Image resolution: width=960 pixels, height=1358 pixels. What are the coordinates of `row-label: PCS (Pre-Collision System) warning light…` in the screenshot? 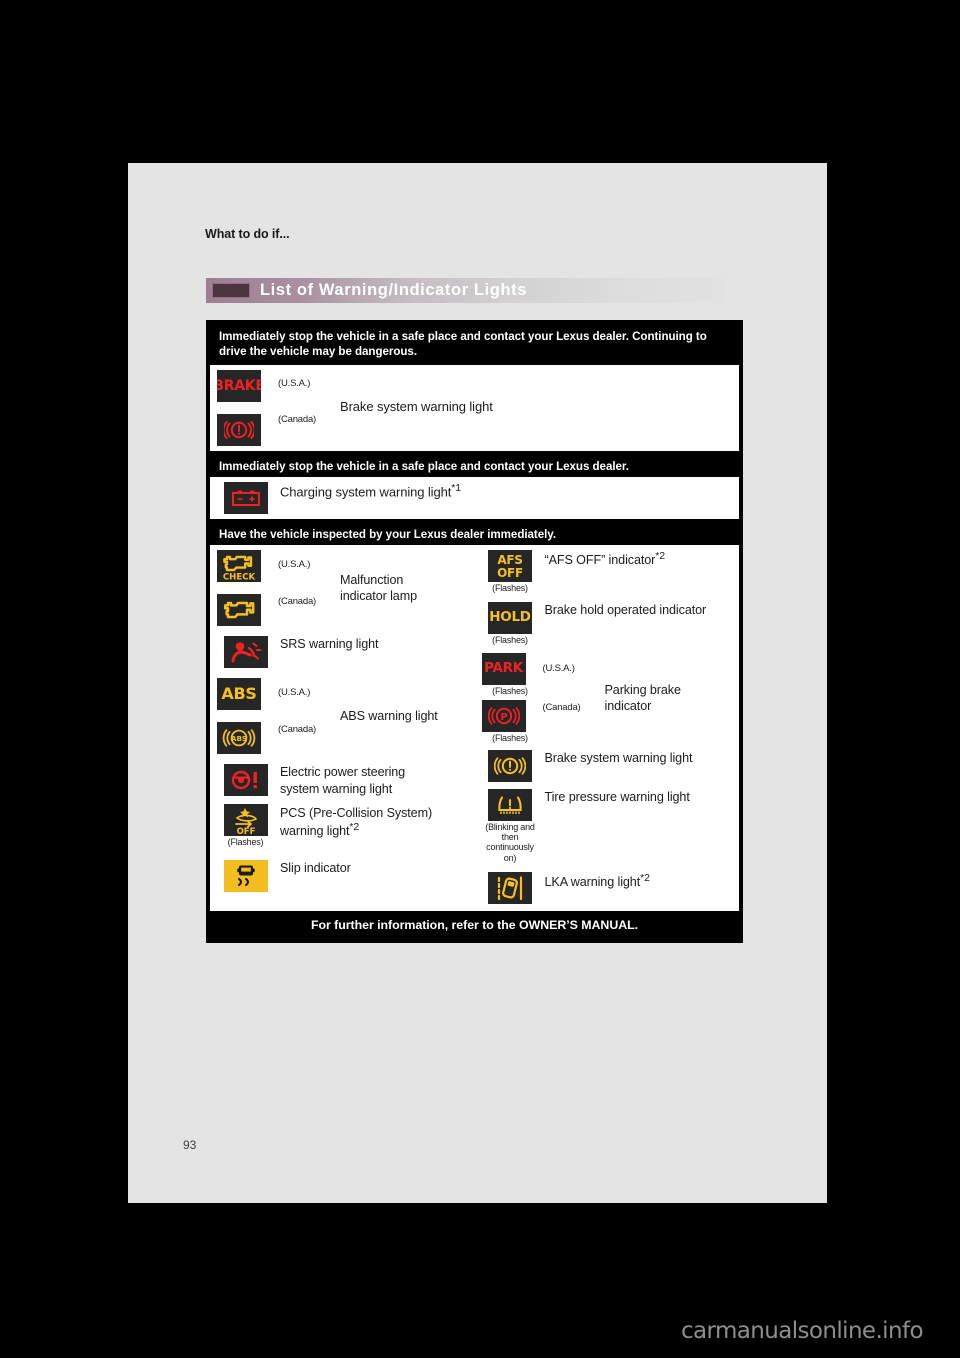 It's located at (356, 822).